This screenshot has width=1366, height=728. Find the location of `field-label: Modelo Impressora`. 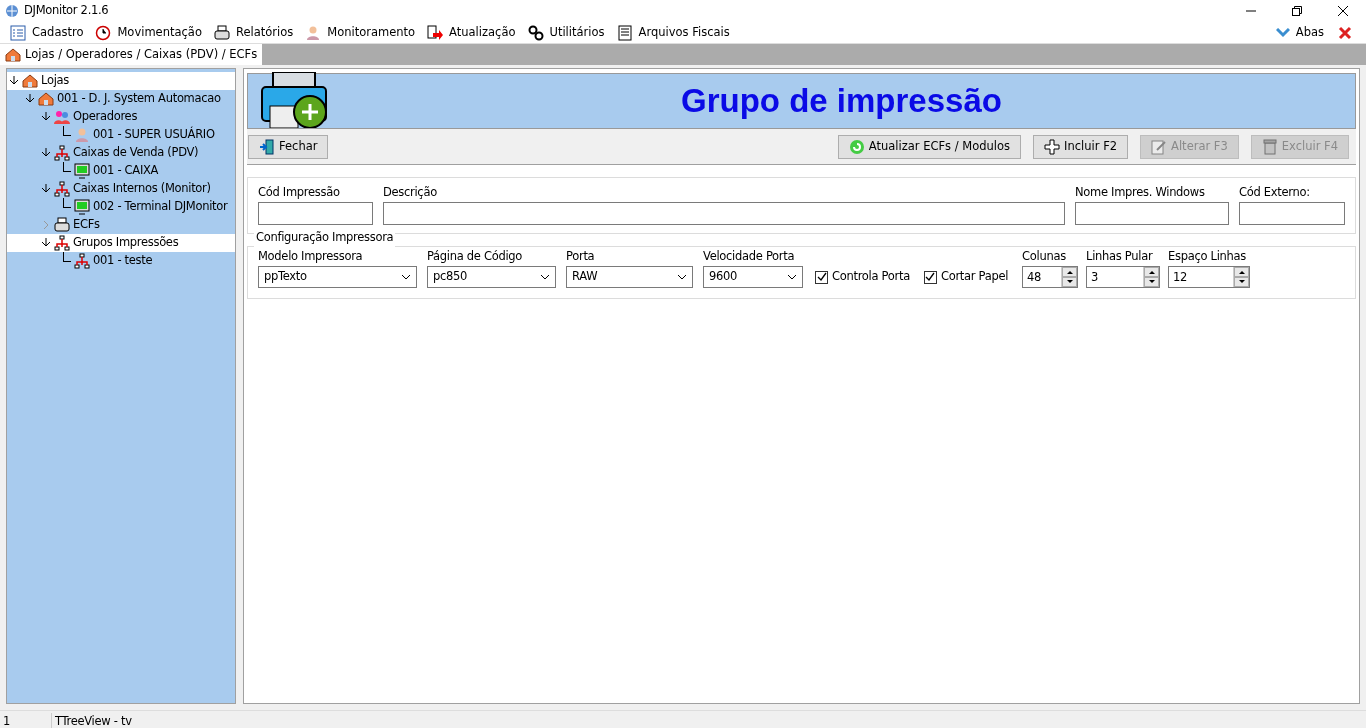

field-label: Modelo Impressora is located at coordinates (311, 256).